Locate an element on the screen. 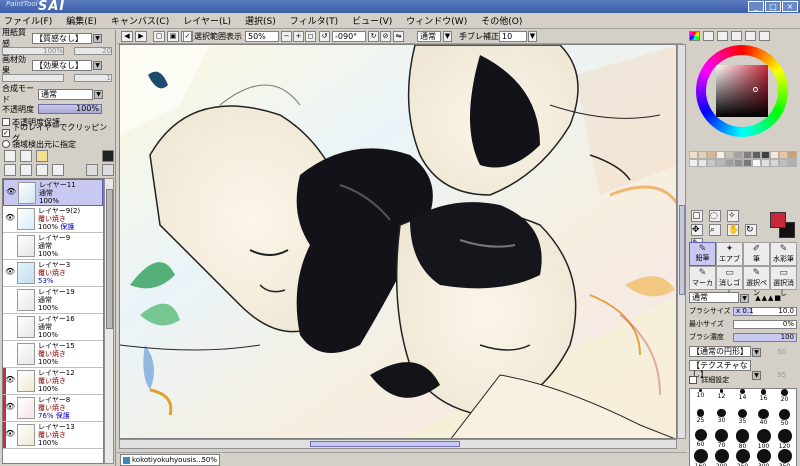 The width and height of the screenshot is (800, 466). close-button: × is located at coordinates (790, 6).